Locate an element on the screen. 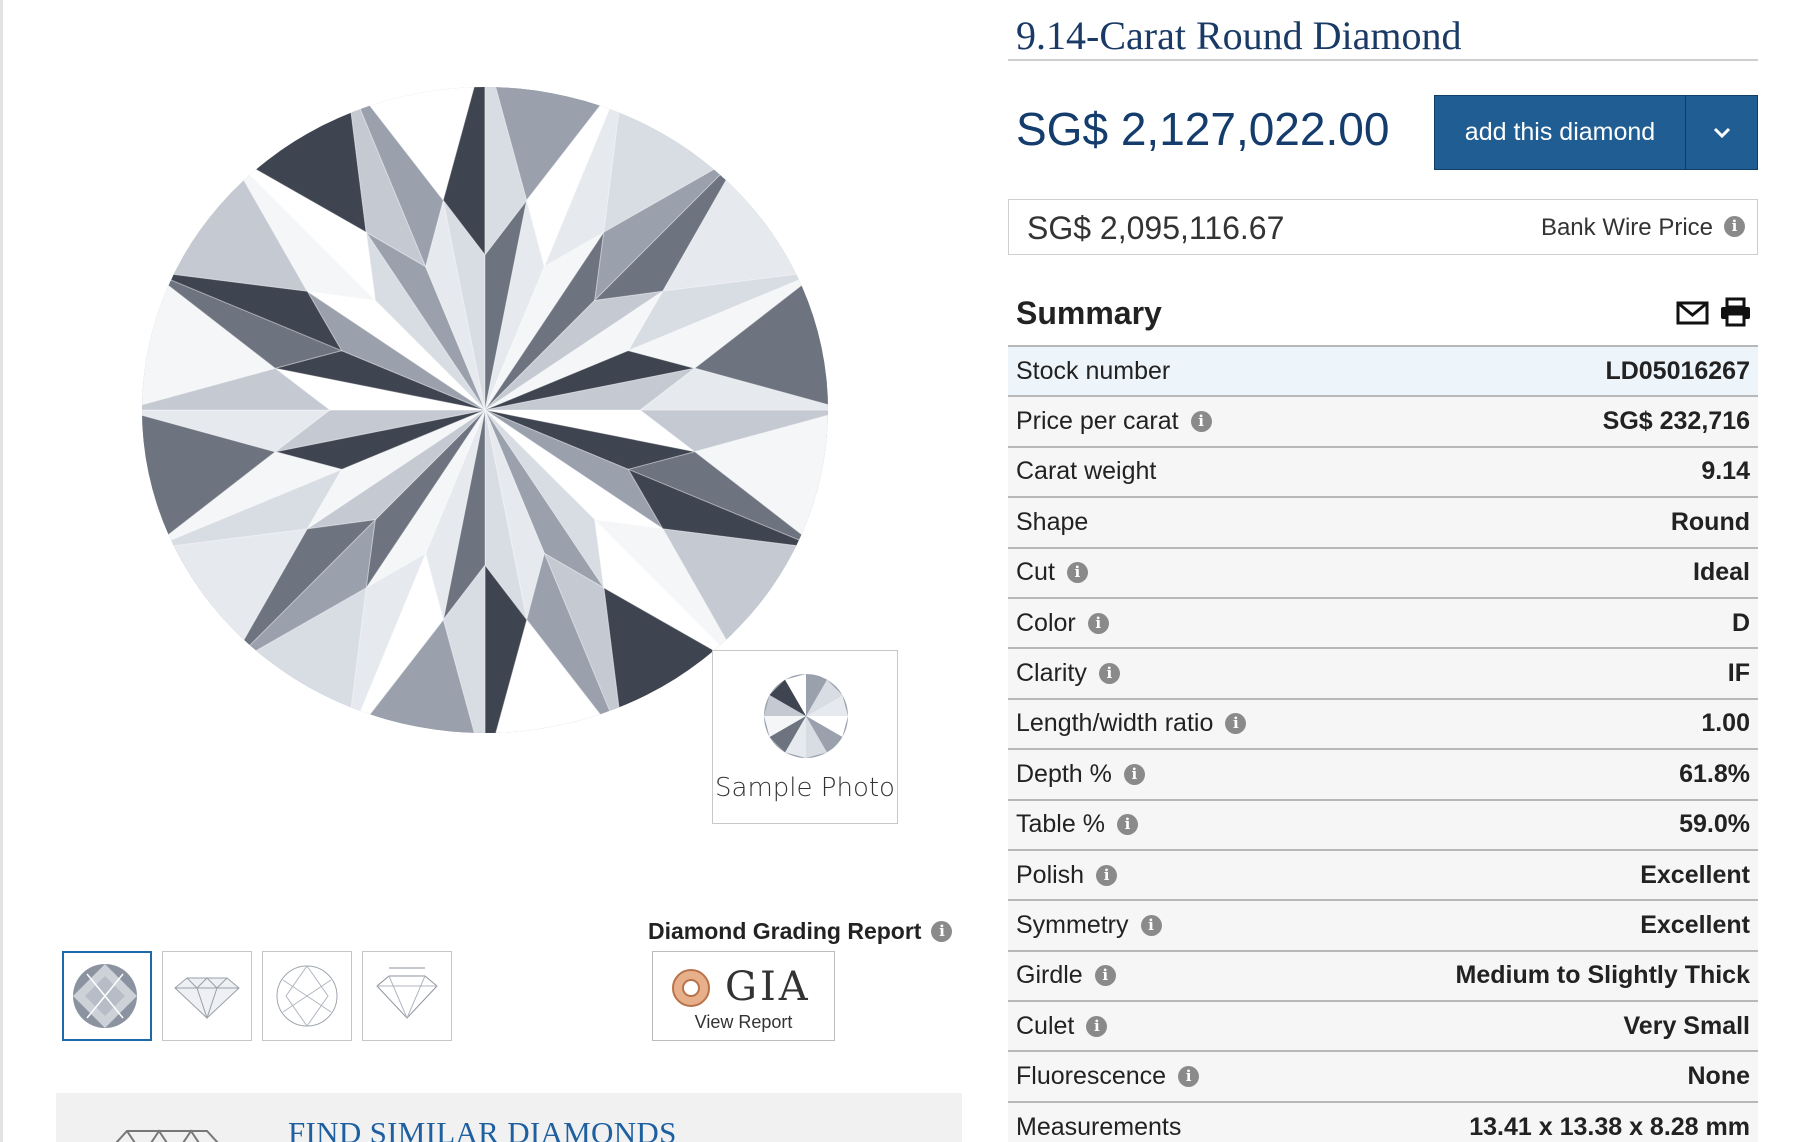 The height and width of the screenshot is (1142, 1800). row-value: None is located at coordinates (1719, 1076).